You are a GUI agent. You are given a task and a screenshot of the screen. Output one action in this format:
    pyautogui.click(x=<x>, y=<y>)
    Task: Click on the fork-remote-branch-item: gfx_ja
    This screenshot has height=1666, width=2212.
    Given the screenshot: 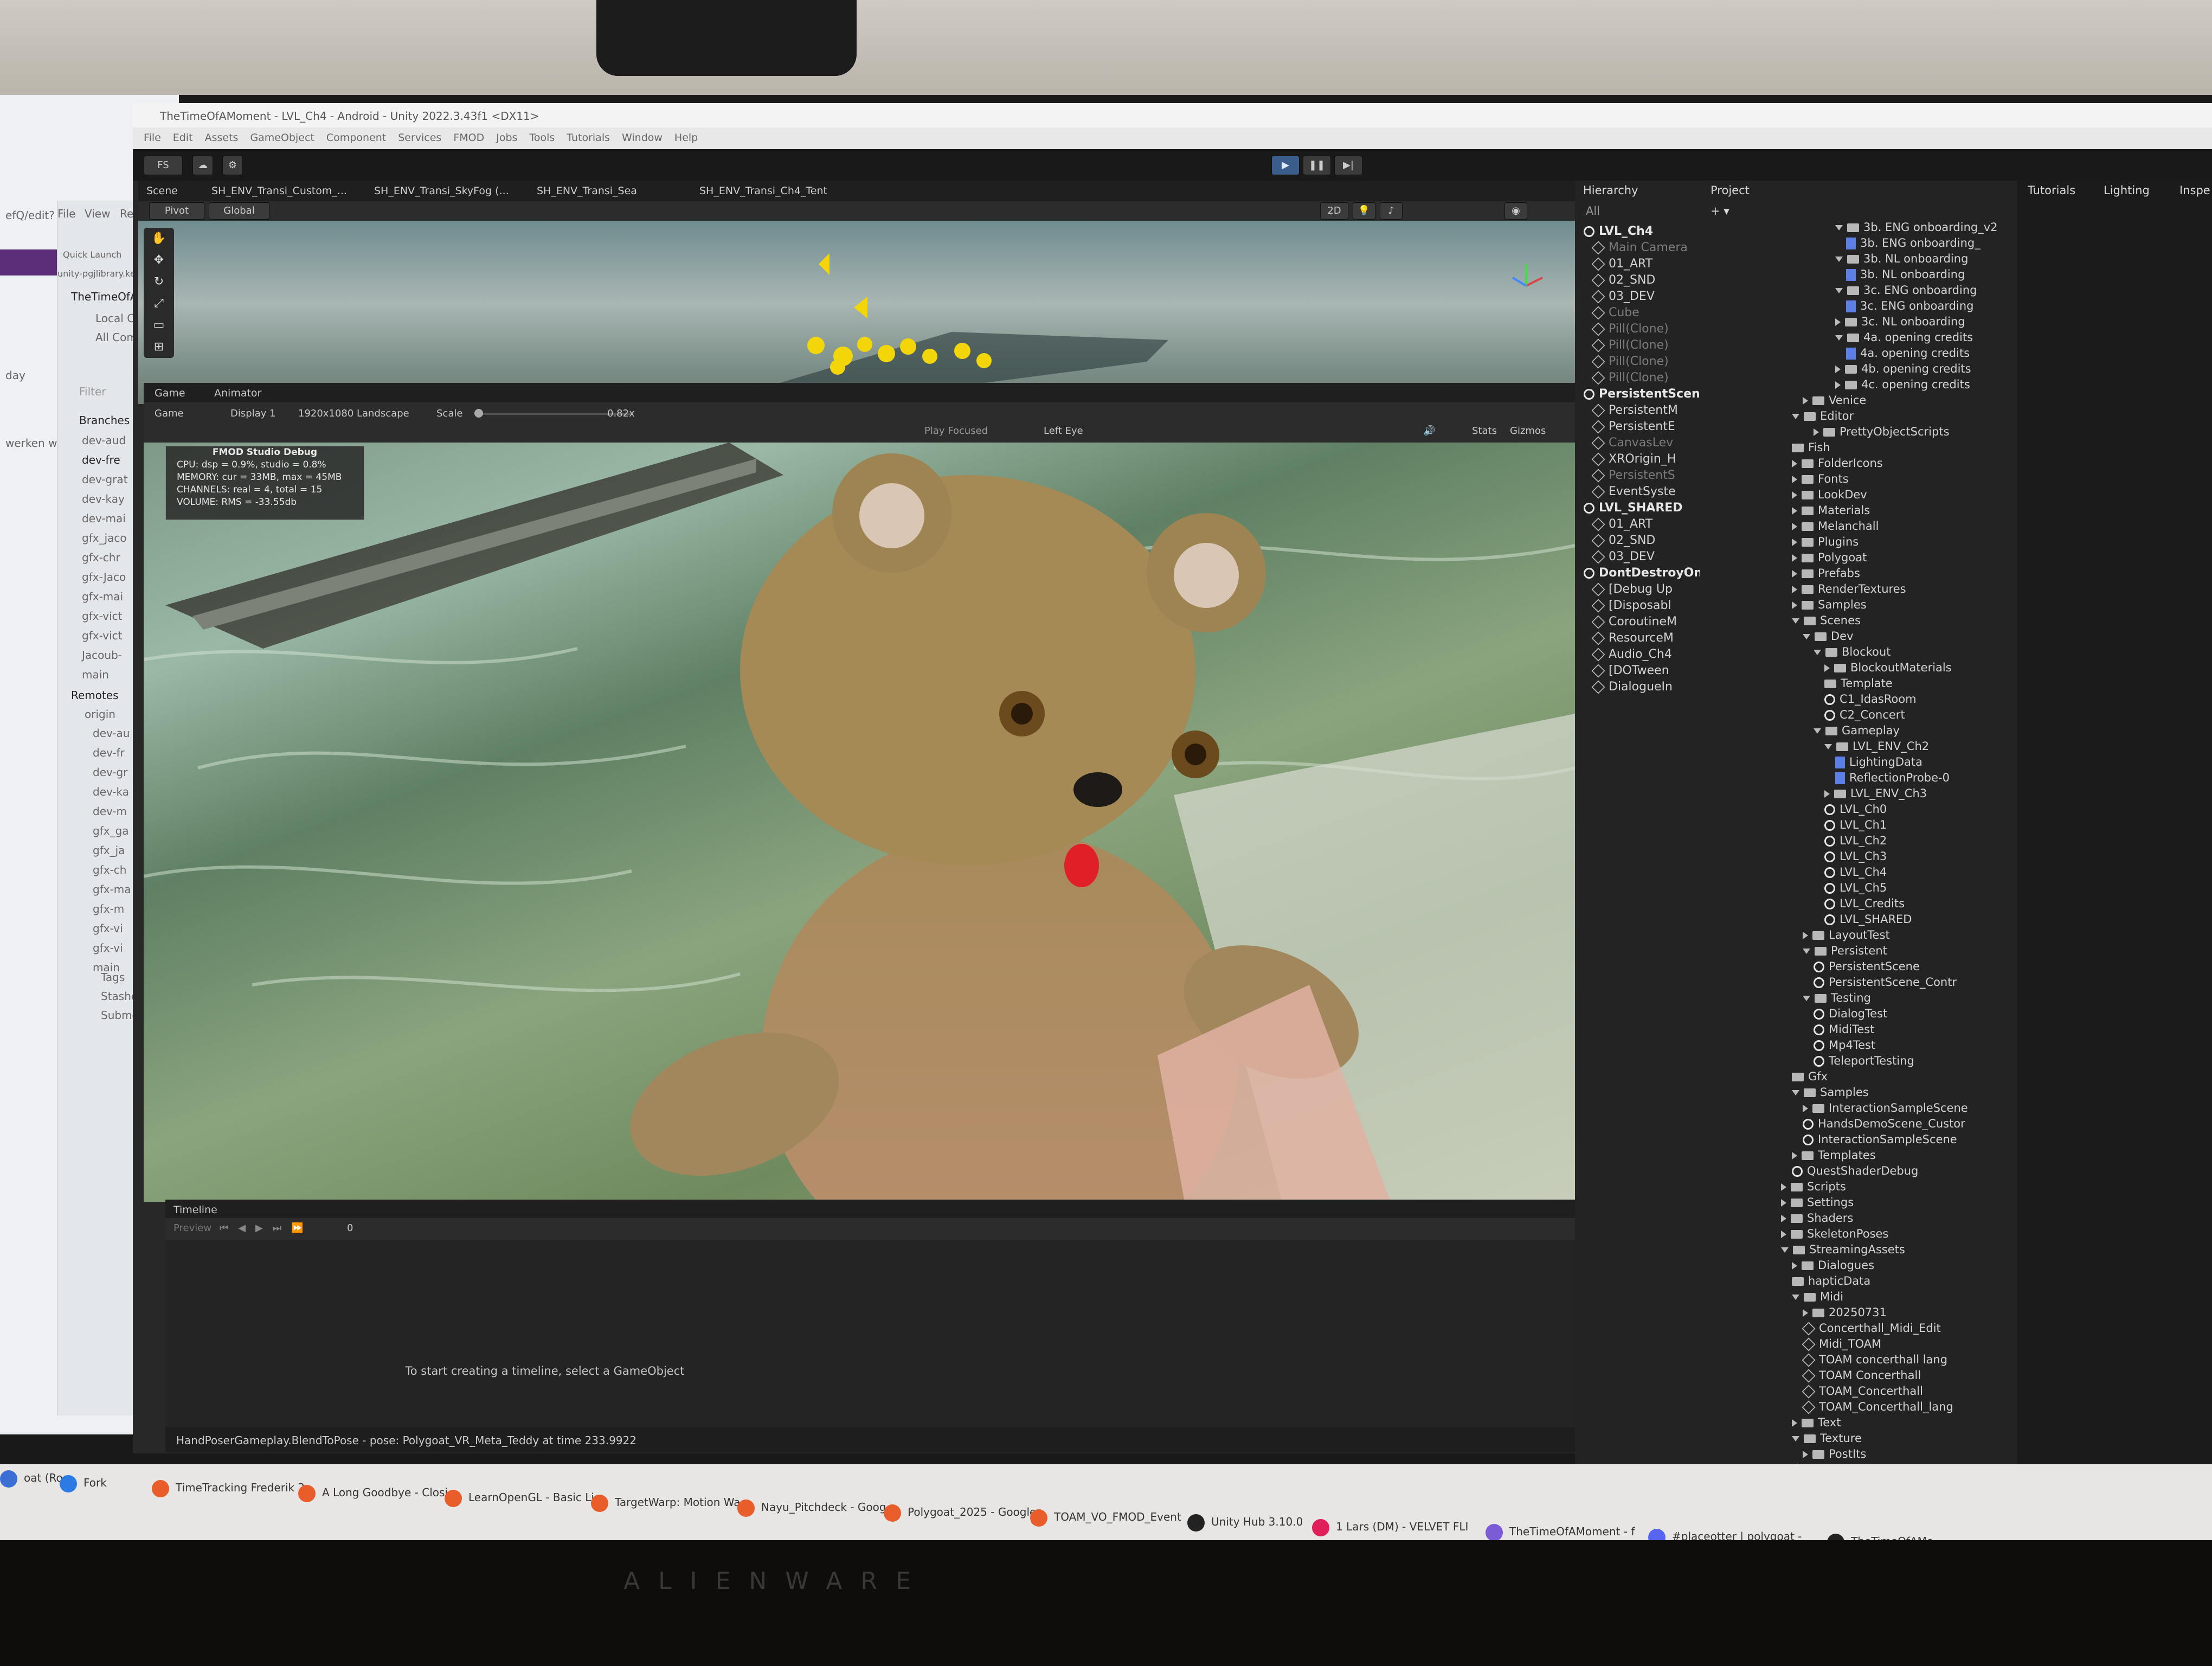 What is the action you would take?
    pyautogui.click(x=109, y=850)
    